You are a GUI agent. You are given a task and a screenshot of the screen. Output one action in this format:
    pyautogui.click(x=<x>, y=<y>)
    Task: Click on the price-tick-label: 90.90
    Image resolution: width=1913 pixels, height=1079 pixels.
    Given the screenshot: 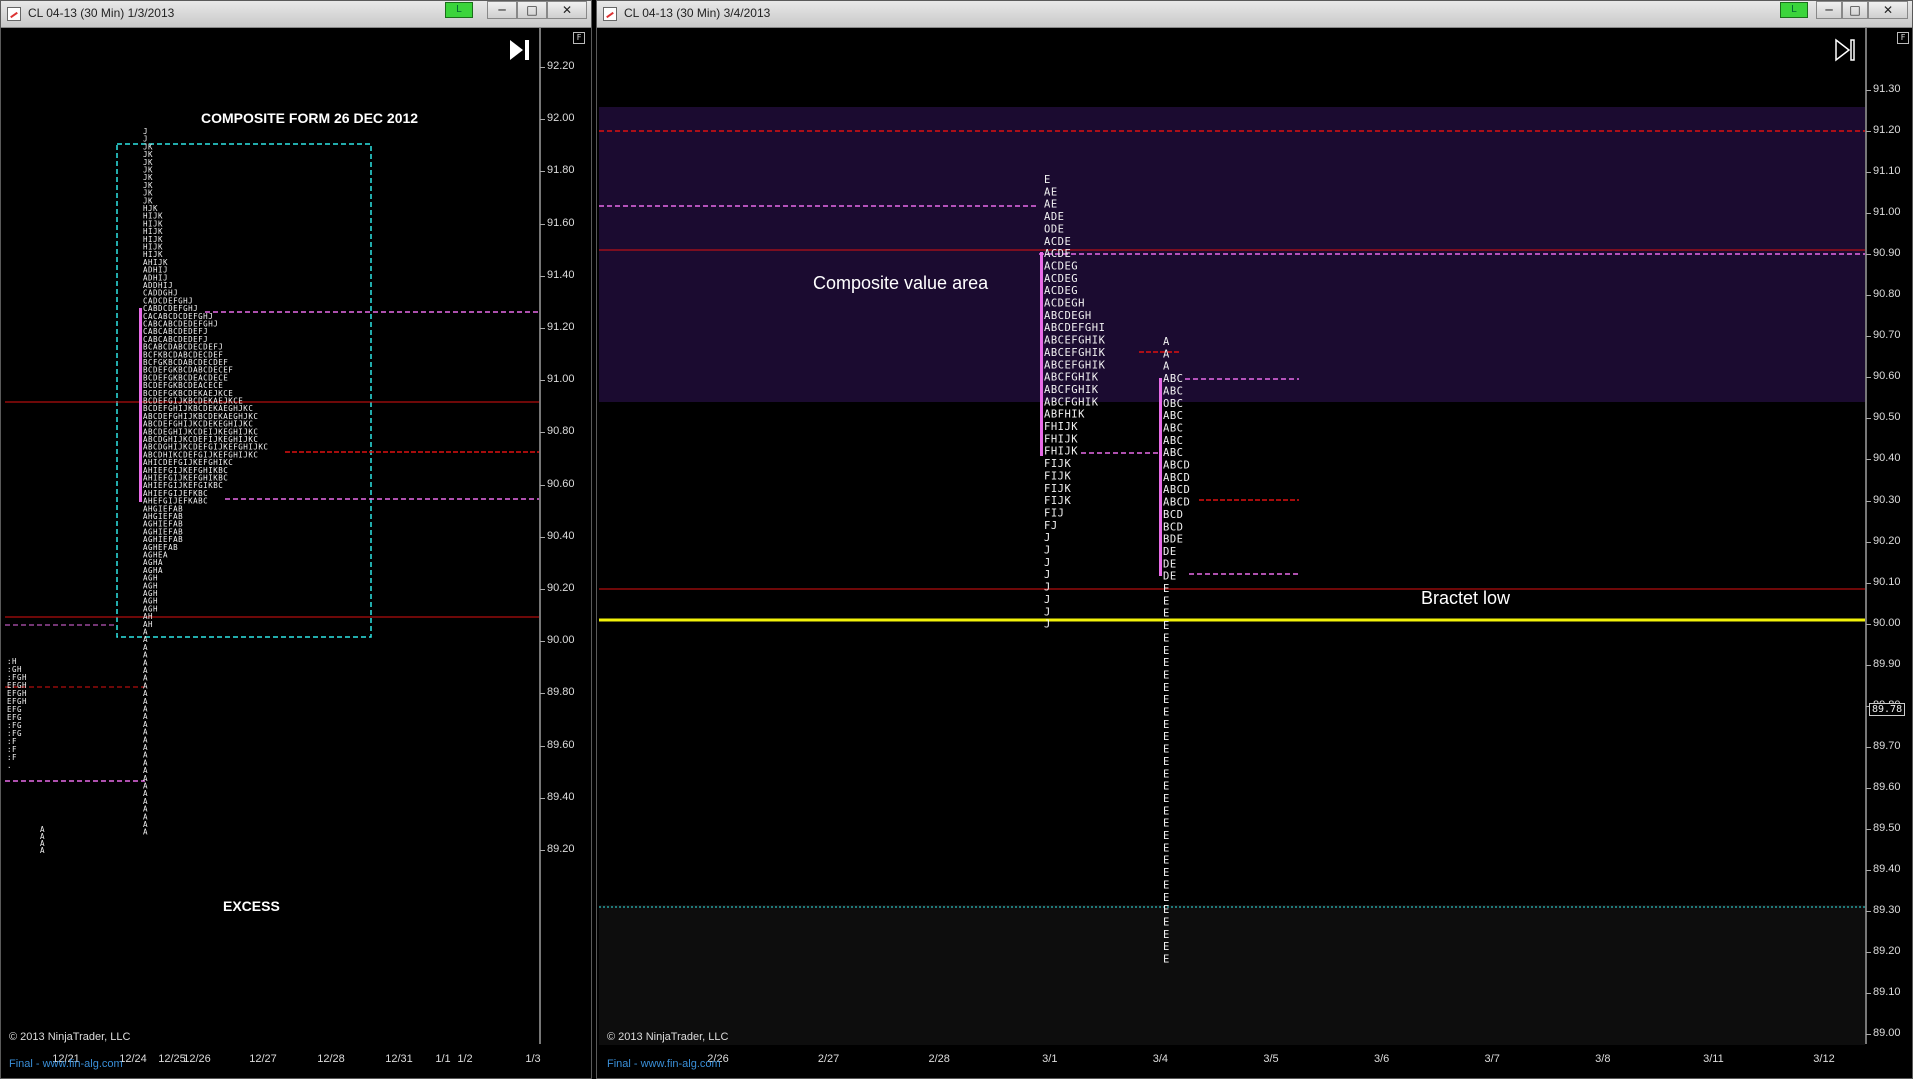 What is the action you would take?
    pyautogui.click(x=1887, y=253)
    